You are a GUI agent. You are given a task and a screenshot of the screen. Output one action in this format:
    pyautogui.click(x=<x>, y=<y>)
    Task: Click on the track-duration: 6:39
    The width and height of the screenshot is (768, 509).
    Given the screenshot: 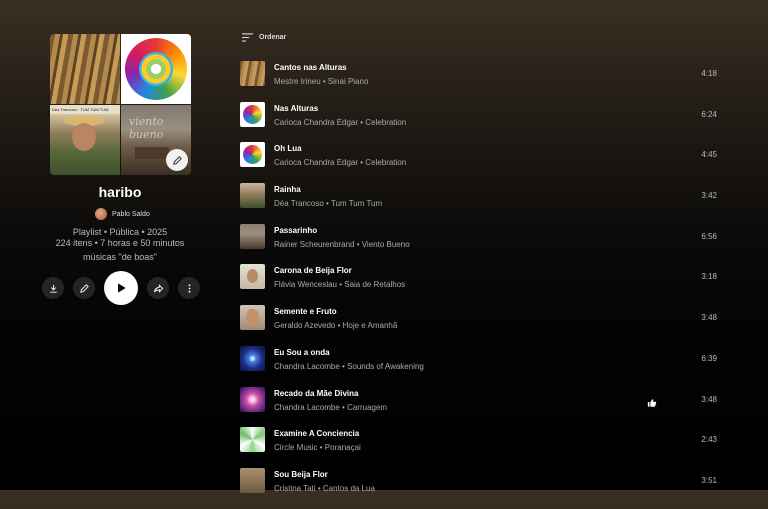 What is the action you would take?
    pyautogui.click(x=709, y=358)
    